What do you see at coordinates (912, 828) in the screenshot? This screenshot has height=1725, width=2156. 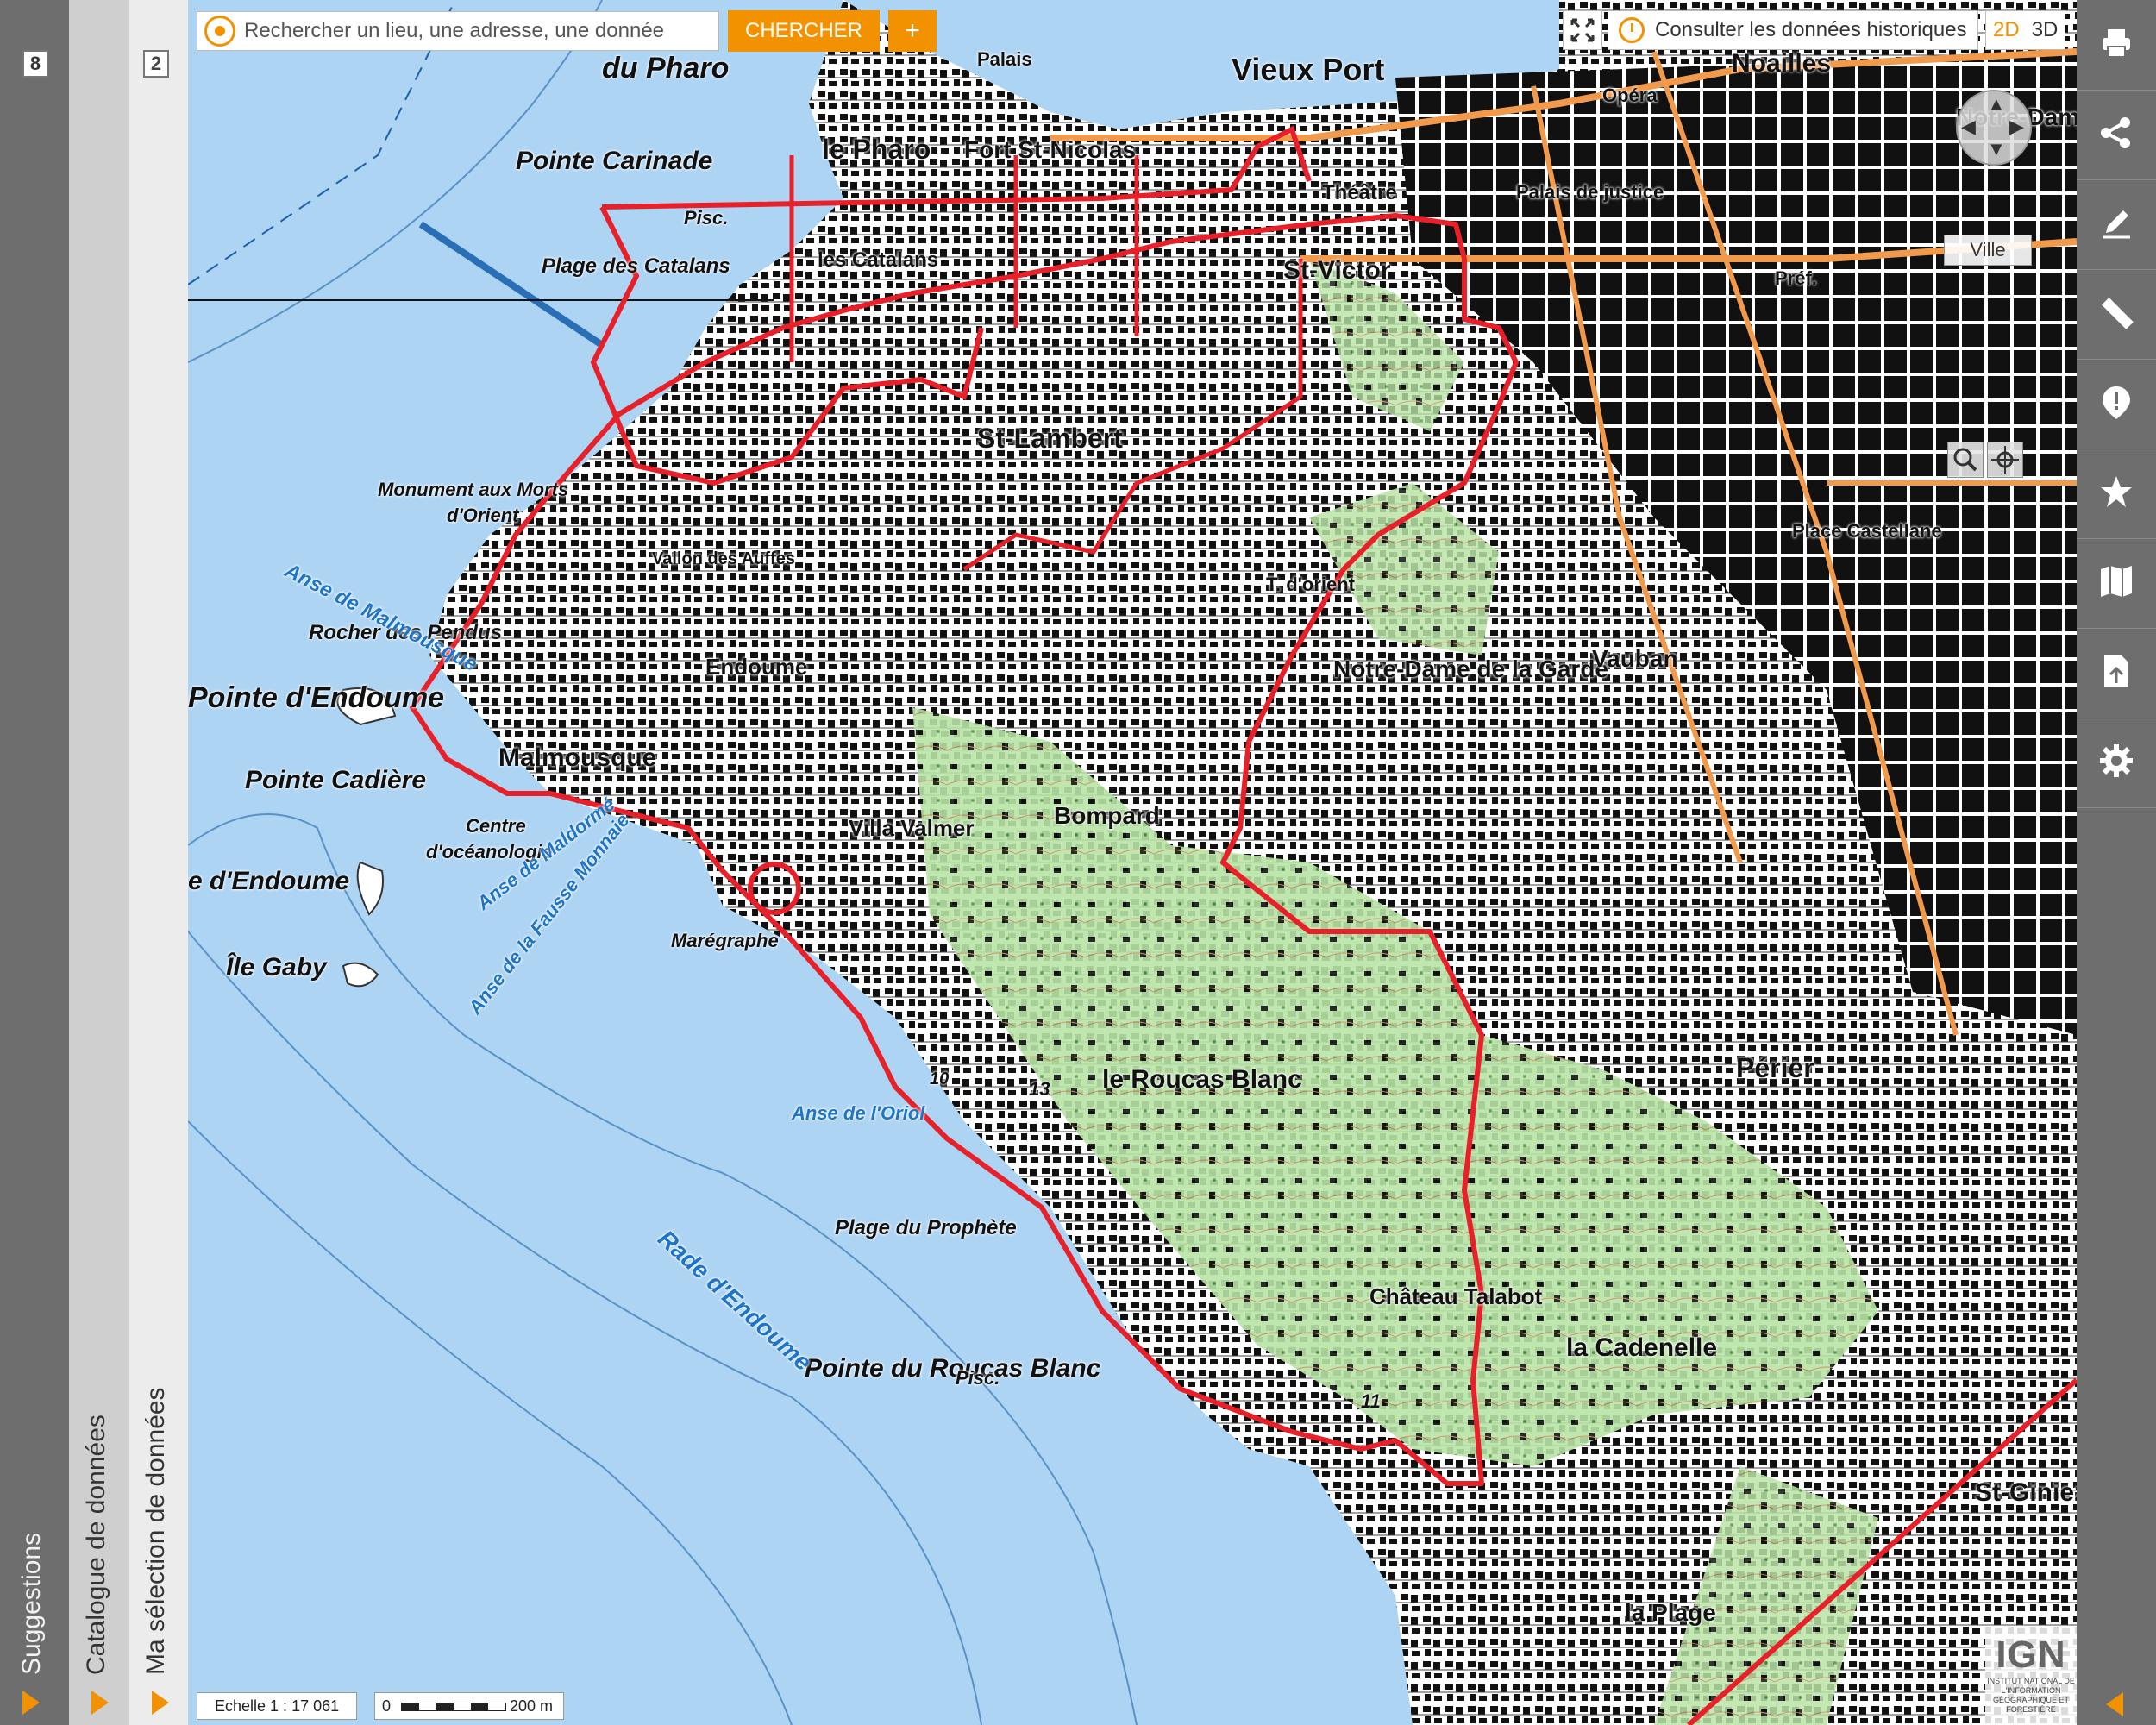 I see `map-label: Villa Valmer` at bounding box center [912, 828].